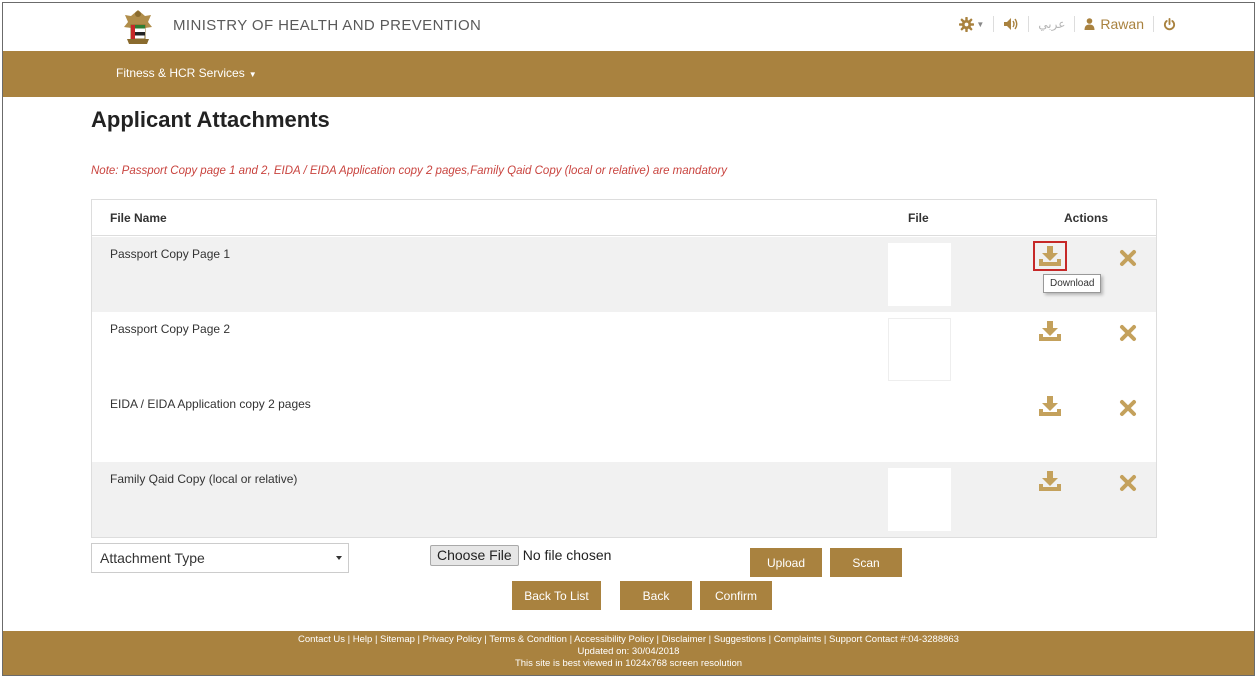 The image size is (1257, 678). What do you see at coordinates (866, 562) in the screenshot?
I see `scan-button: Scan` at bounding box center [866, 562].